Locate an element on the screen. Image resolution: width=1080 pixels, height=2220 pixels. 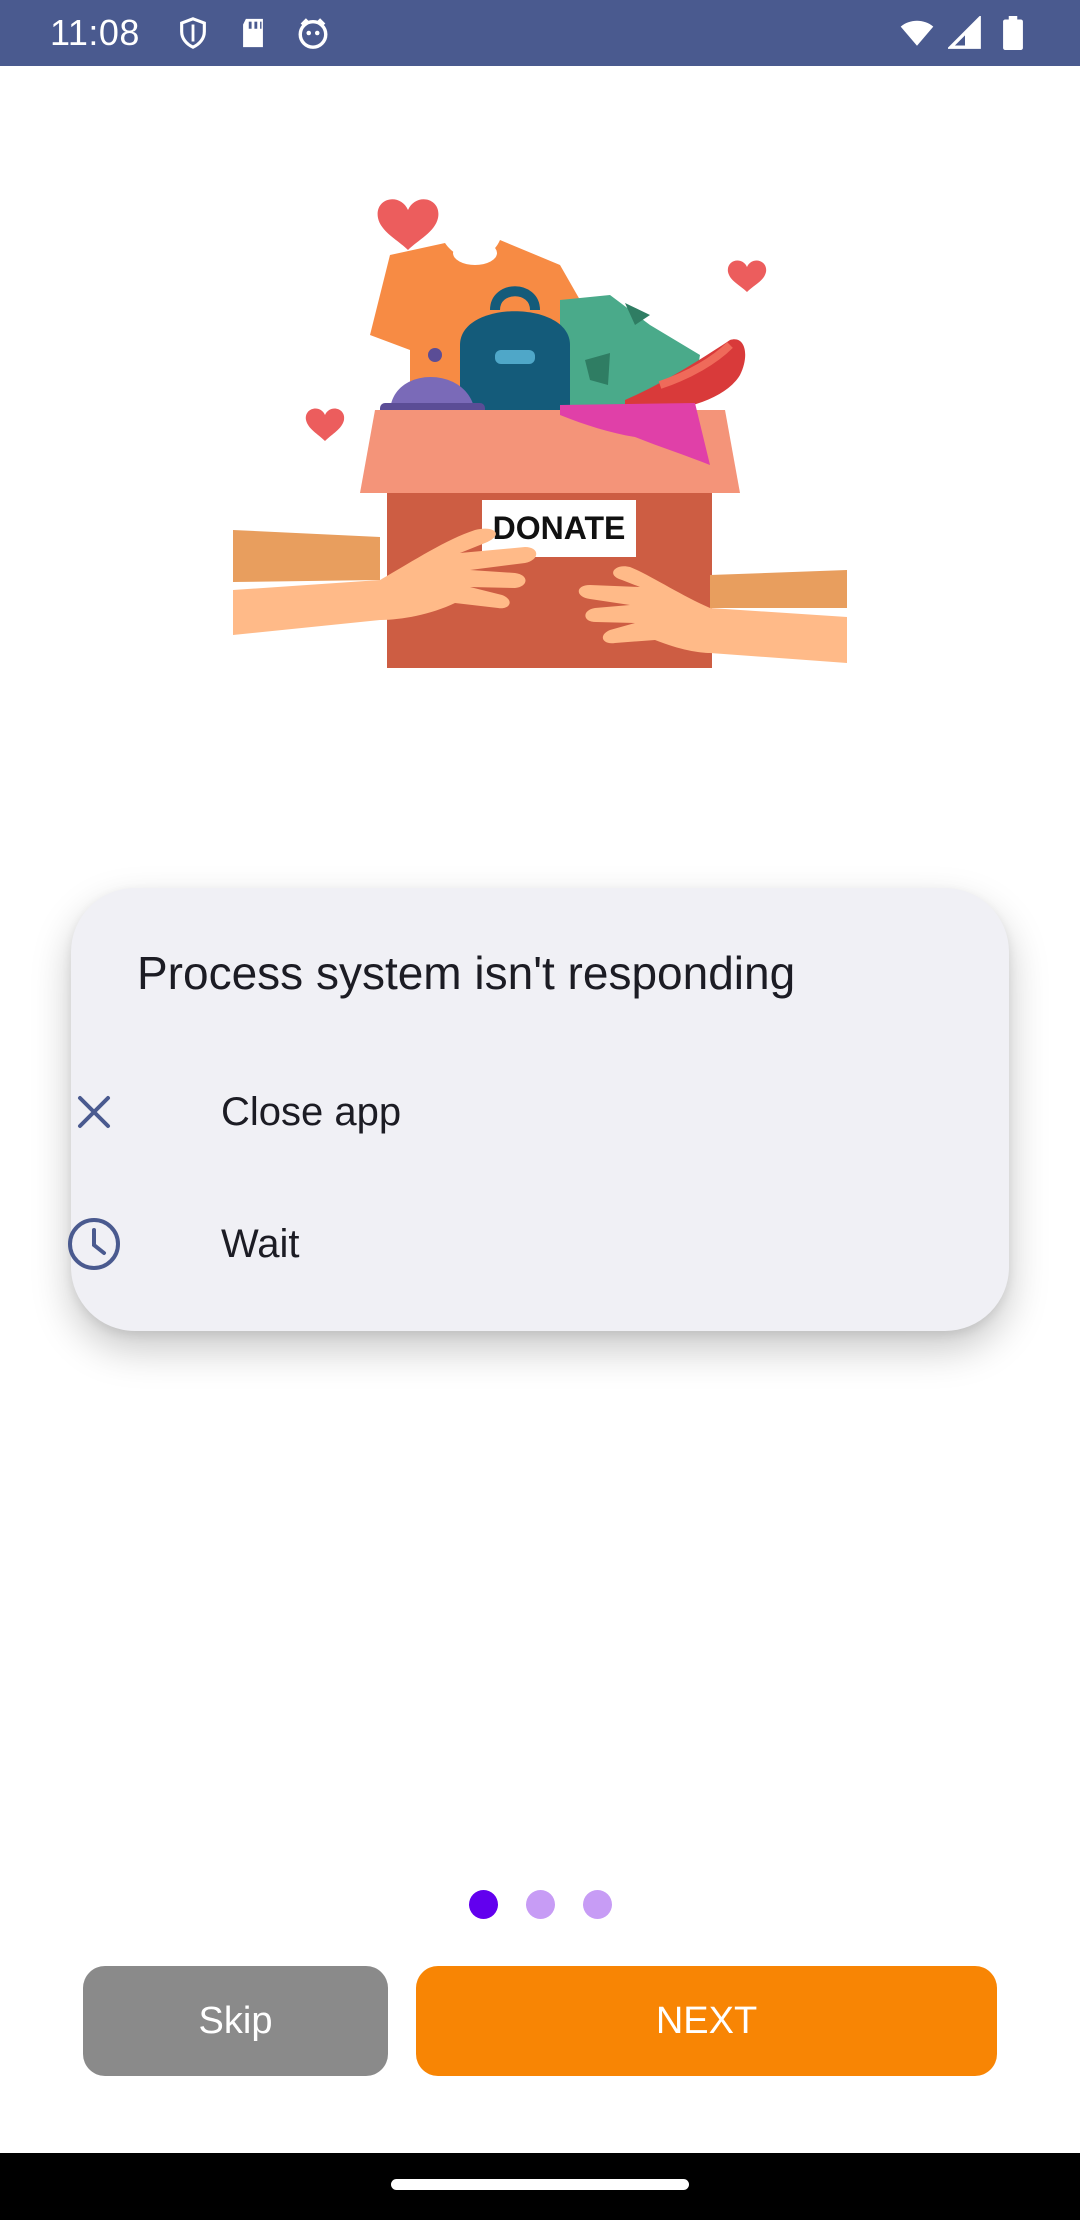
donate-label: DONATE is located at coordinates (559, 528).